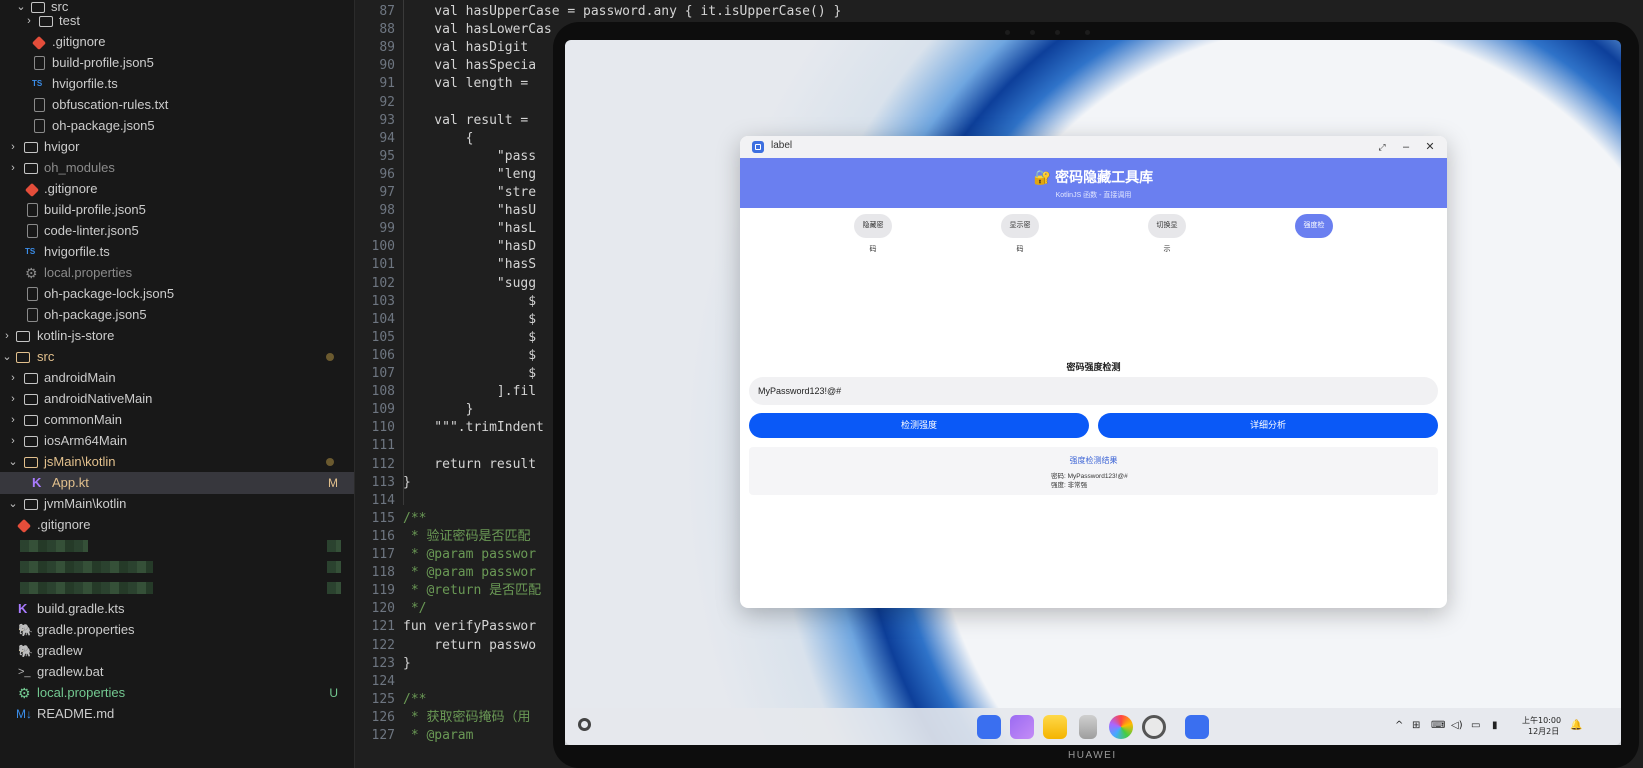 The image size is (1643, 768). I want to click on markdown-icon: M↓, so click(24, 714).